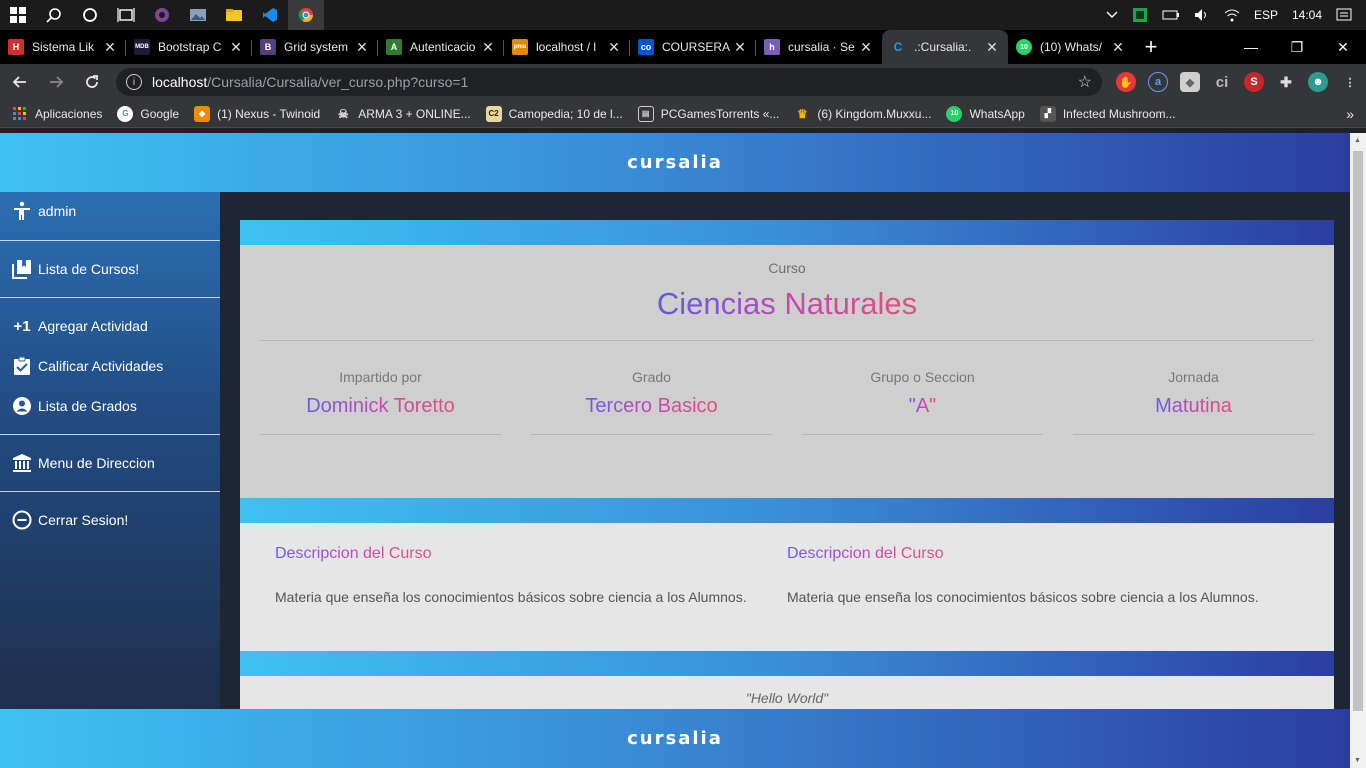  I want to click on sidebar-item-agregar-actividad: +1 Agregar Actividad, so click(110, 326).